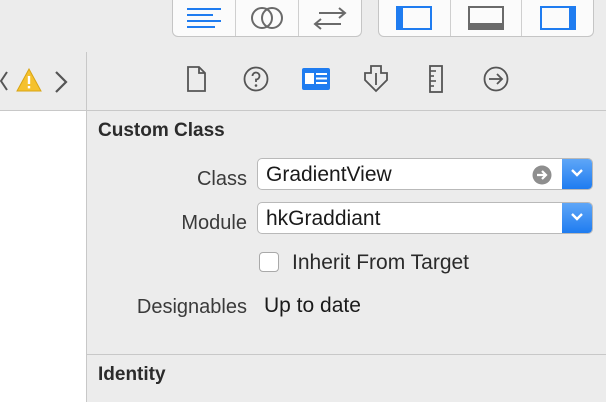  What do you see at coordinates (346, 354) in the screenshot?
I see `section-divider` at bounding box center [346, 354].